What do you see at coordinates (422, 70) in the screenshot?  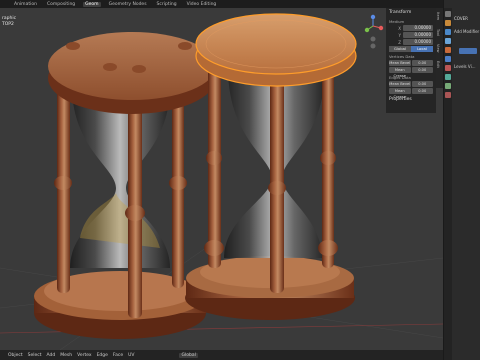 I see `mean-crease-field: 0.00` at bounding box center [422, 70].